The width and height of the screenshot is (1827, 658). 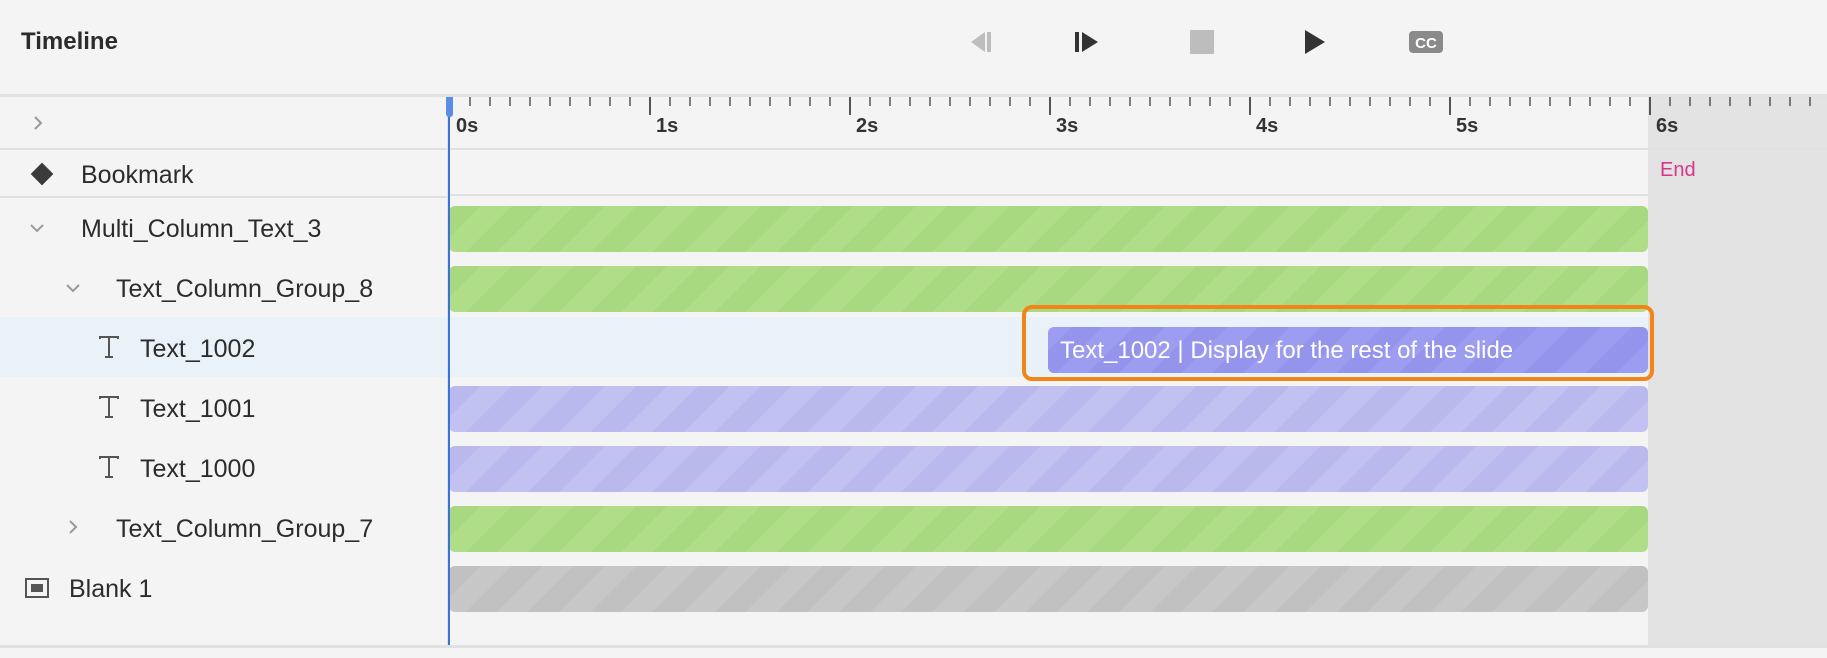 What do you see at coordinates (867, 126) in the screenshot?
I see `tick-label: 2s` at bounding box center [867, 126].